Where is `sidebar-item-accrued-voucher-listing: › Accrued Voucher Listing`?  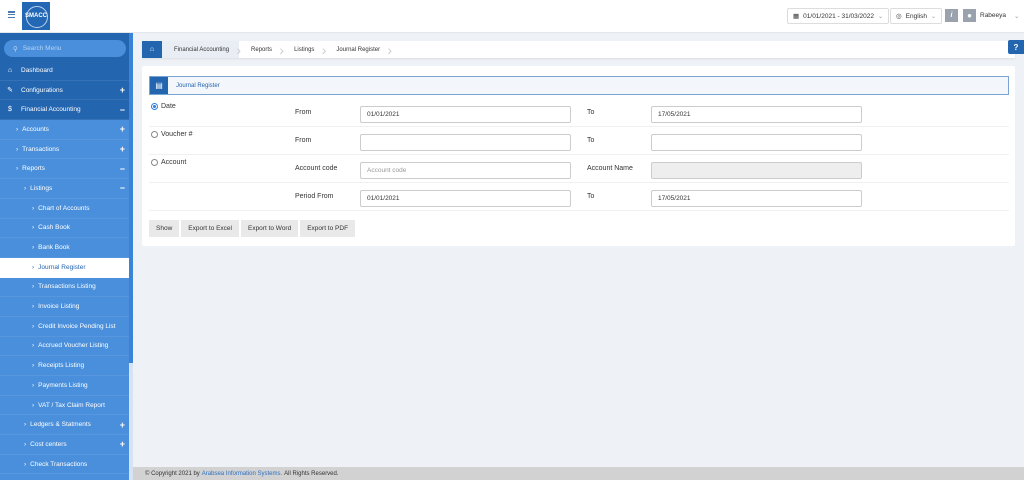 sidebar-item-accrued-voucher-listing: › Accrued Voucher Listing is located at coordinates (64, 347).